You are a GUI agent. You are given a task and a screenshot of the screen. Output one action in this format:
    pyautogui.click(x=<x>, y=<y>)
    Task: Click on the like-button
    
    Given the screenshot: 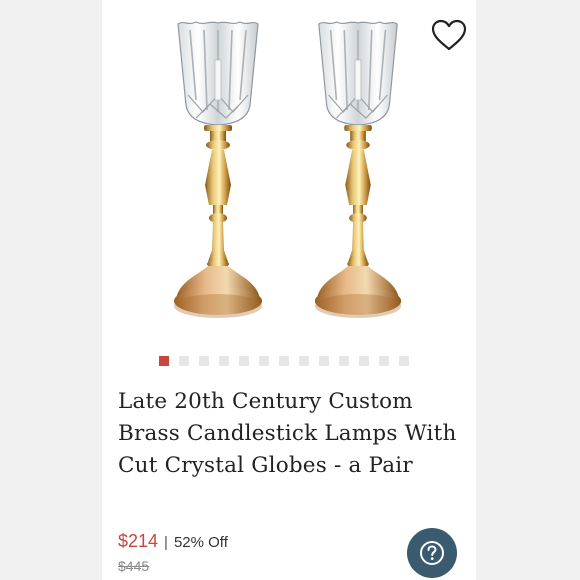 What is the action you would take?
    pyautogui.click(x=449, y=36)
    